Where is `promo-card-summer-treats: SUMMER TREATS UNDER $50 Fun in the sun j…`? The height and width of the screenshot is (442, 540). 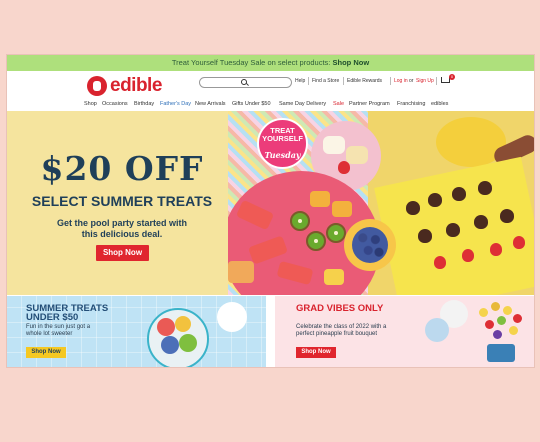
promo-card-summer-treats: SUMMER TREATS UNDER $50 Fun in the sun j… is located at coordinates (136, 331).